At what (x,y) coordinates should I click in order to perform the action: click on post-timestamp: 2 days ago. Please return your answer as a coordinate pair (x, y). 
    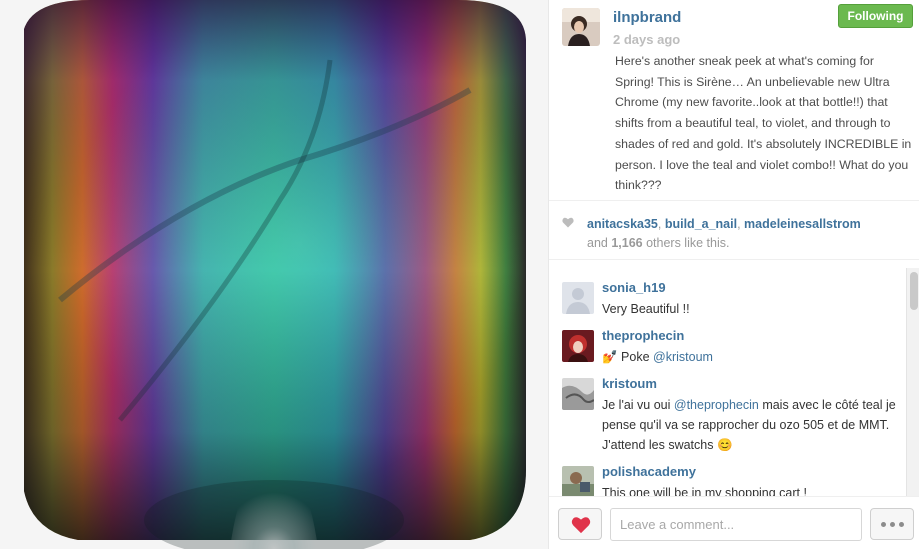
    Looking at the image, I should click on (647, 39).